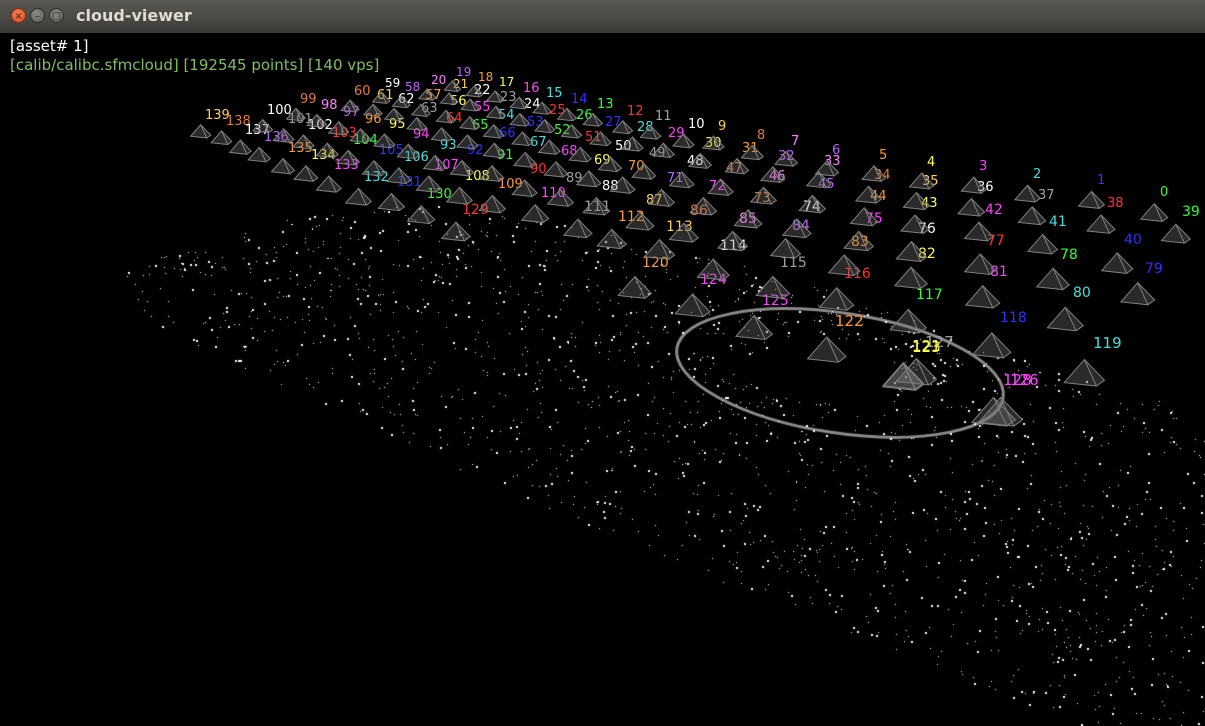  What do you see at coordinates (554, 93) in the screenshot?
I see `viewpoint-label: 15` at bounding box center [554, 93].